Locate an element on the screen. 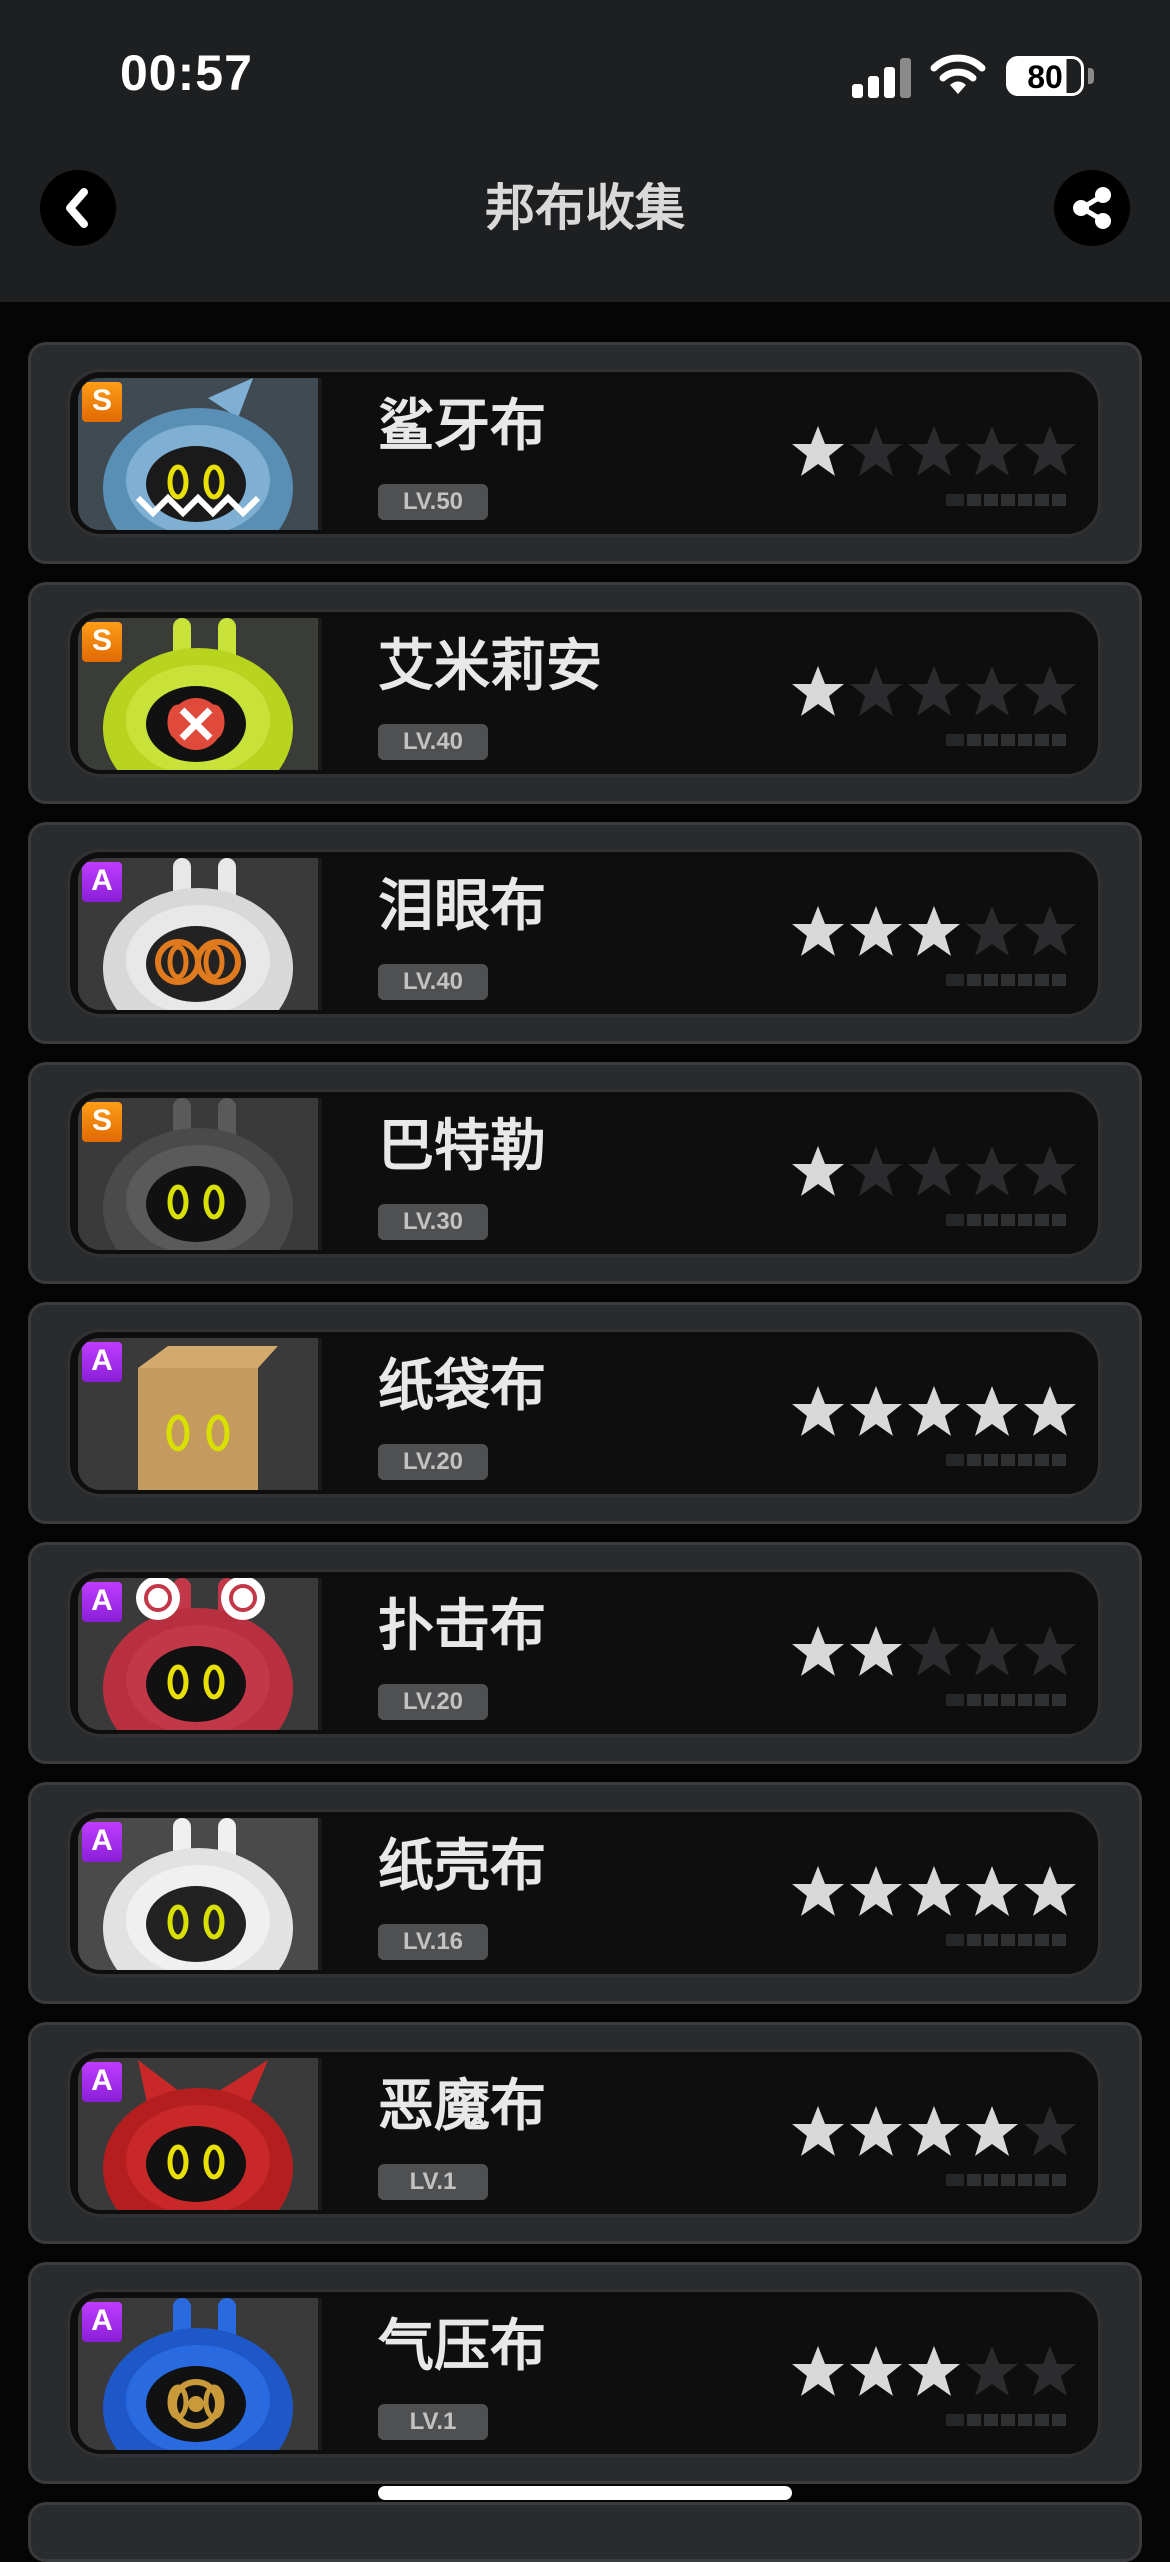  bangboo-card: A 扑击布 LV.20 is located at coordinates (585, 1653).